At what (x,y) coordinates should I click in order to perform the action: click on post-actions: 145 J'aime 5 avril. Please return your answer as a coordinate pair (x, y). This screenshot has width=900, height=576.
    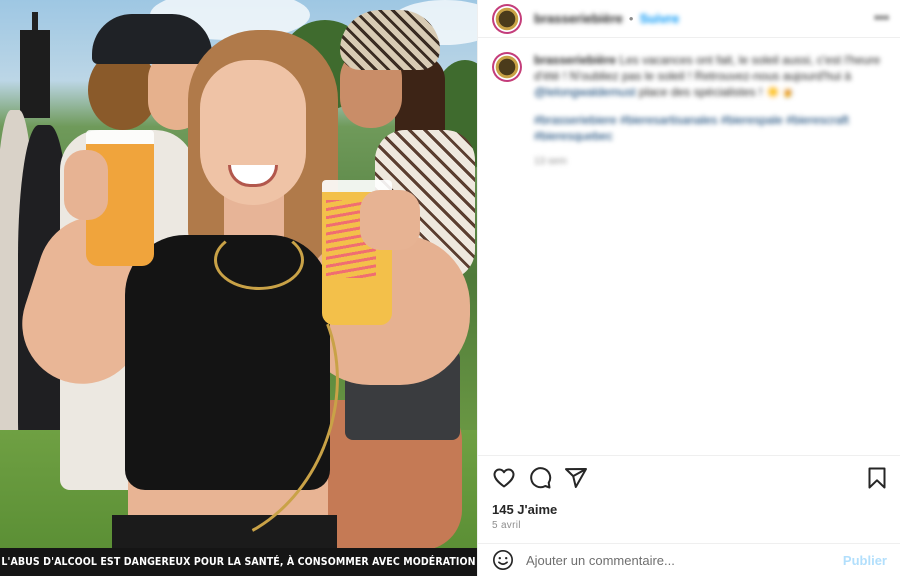
    Looking at the image, I should click on (689, 499).